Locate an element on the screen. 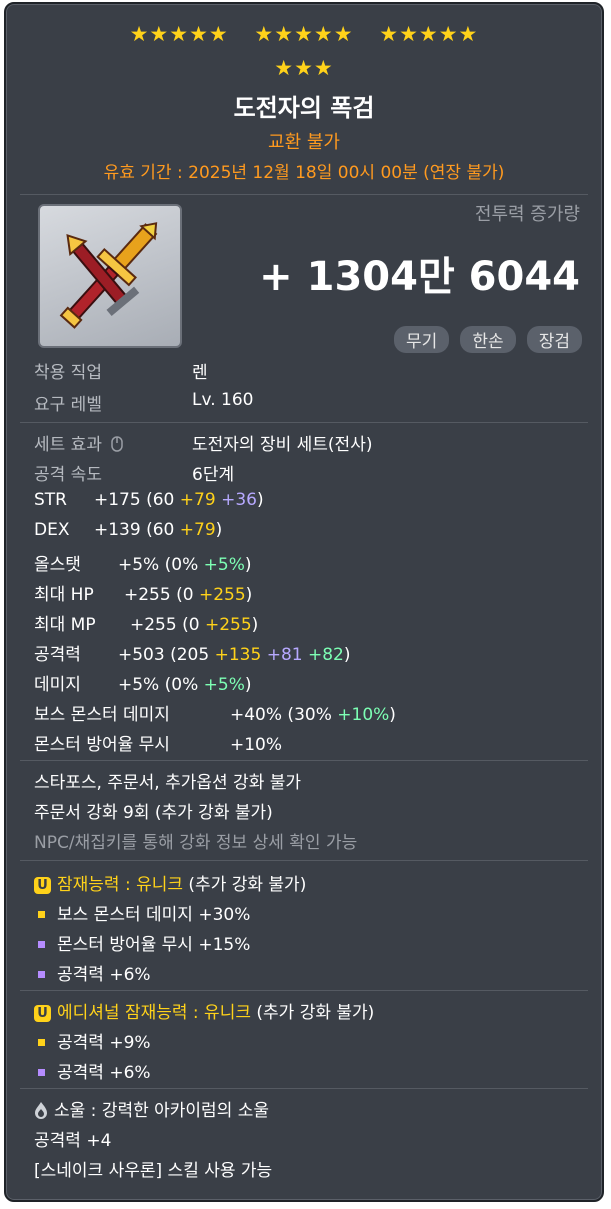 This screenshot has height=1209, width=611. tag-sword: 장검 is located at coordinates (554, 339).